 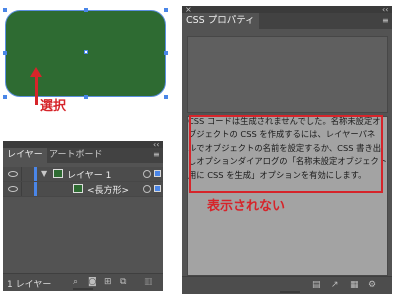 I want to click on tab-bar: レイヤー アートボード ≡, so click(x=83, y=155).